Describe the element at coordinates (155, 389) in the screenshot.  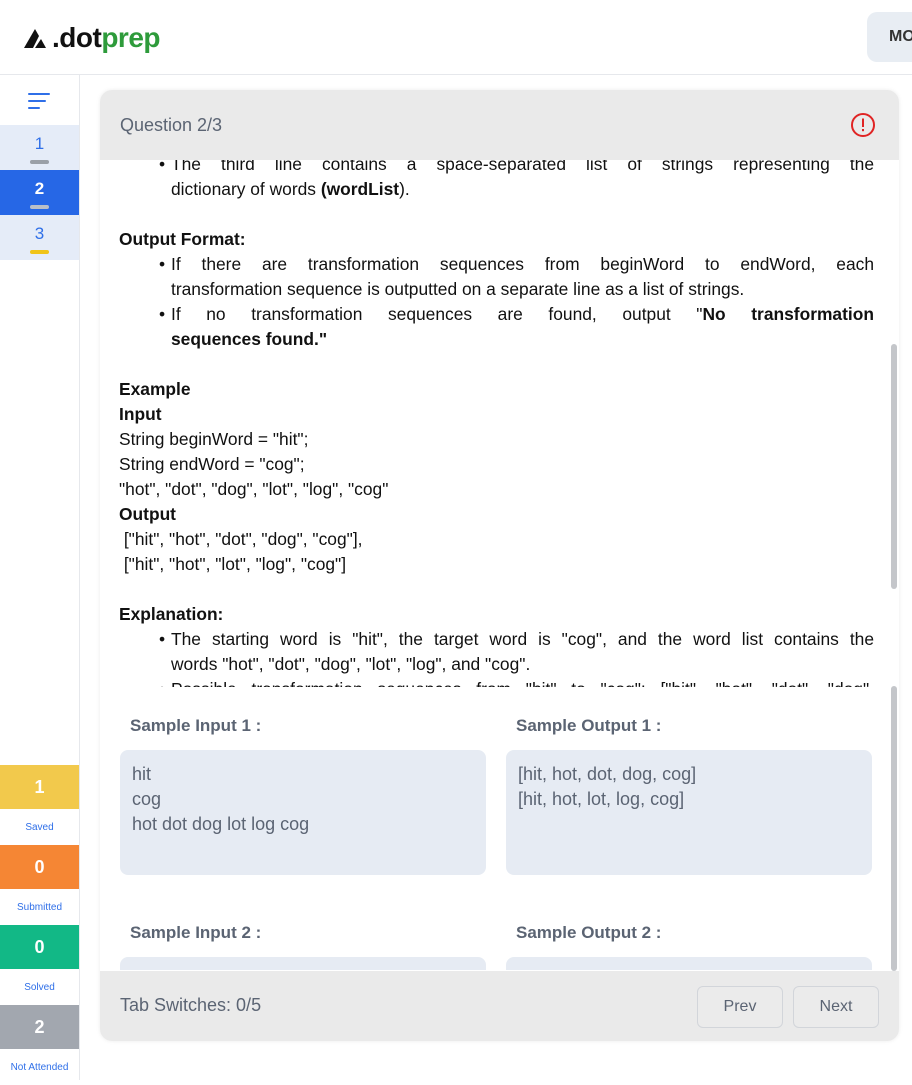
I see `example-heading: Example` at that location.